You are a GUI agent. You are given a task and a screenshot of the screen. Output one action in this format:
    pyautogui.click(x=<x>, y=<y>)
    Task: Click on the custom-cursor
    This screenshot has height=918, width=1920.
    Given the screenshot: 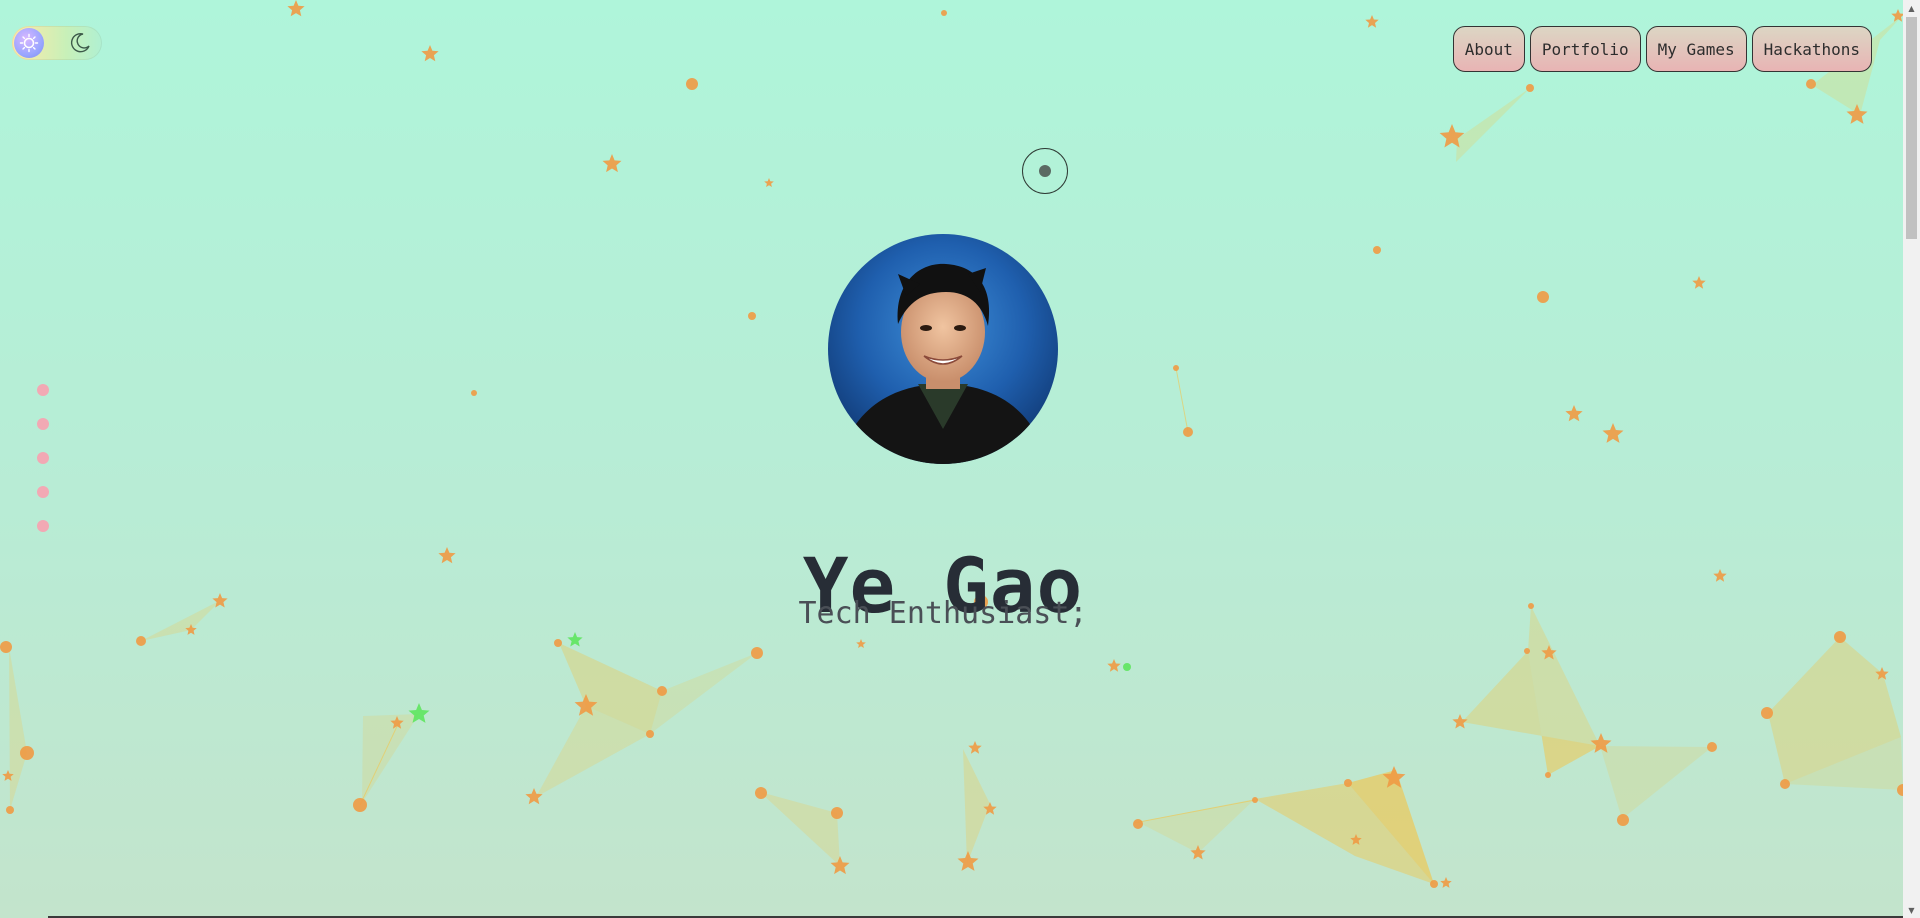 What is the action you would take?
    pyautogui.click(x=1045, y=171)
    